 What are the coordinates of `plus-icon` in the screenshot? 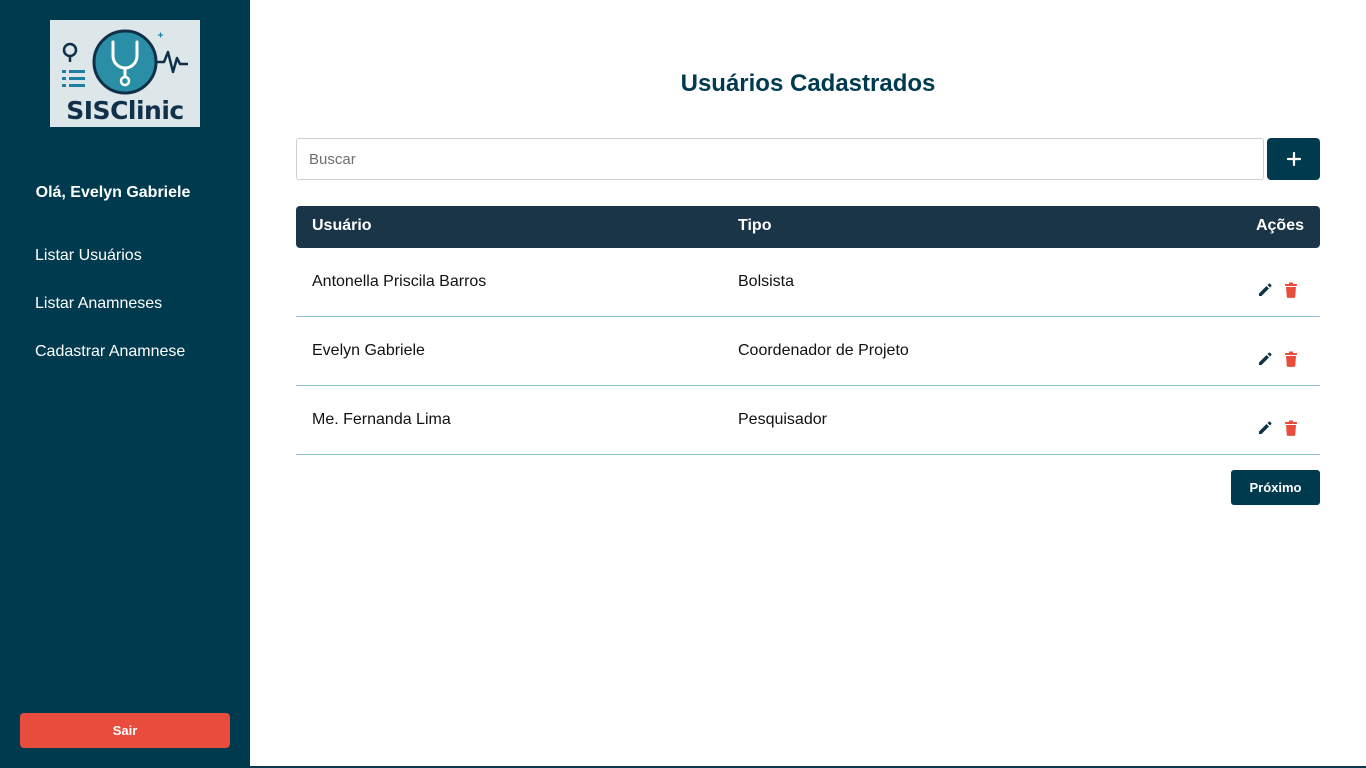 It's located at (1293, 159).